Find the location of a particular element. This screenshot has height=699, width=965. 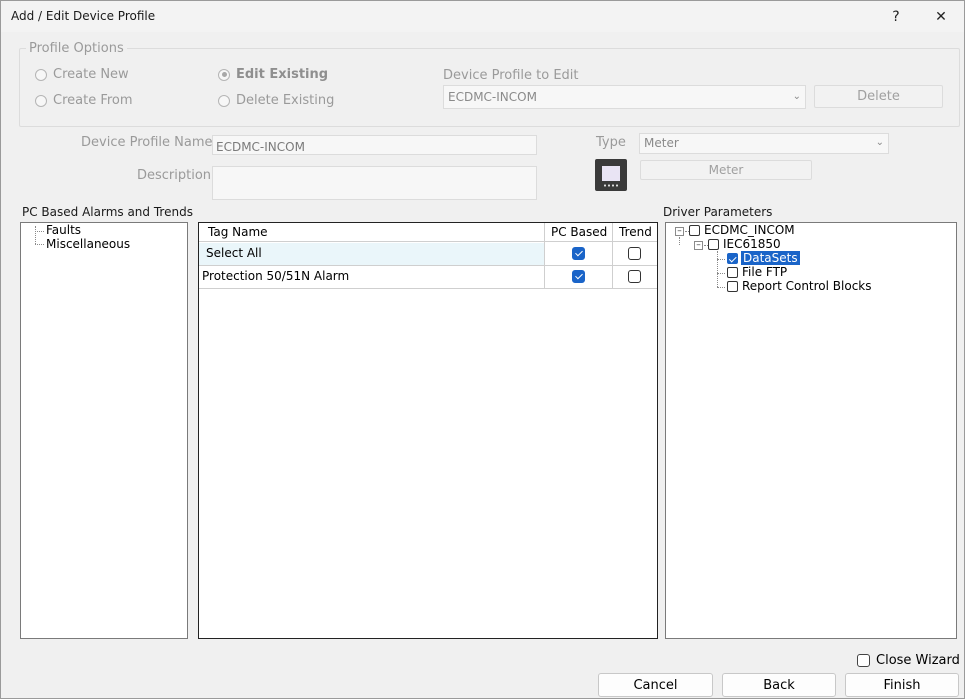

alarms-trends-title: PC Based Alarms and Trends is located at coordinates (107, 212).